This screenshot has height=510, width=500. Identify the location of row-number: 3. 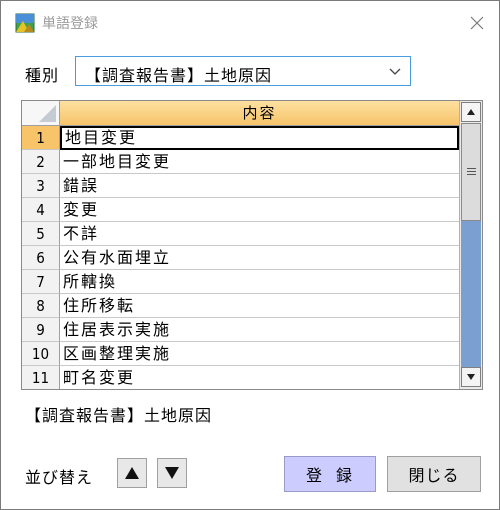
(41, 186).